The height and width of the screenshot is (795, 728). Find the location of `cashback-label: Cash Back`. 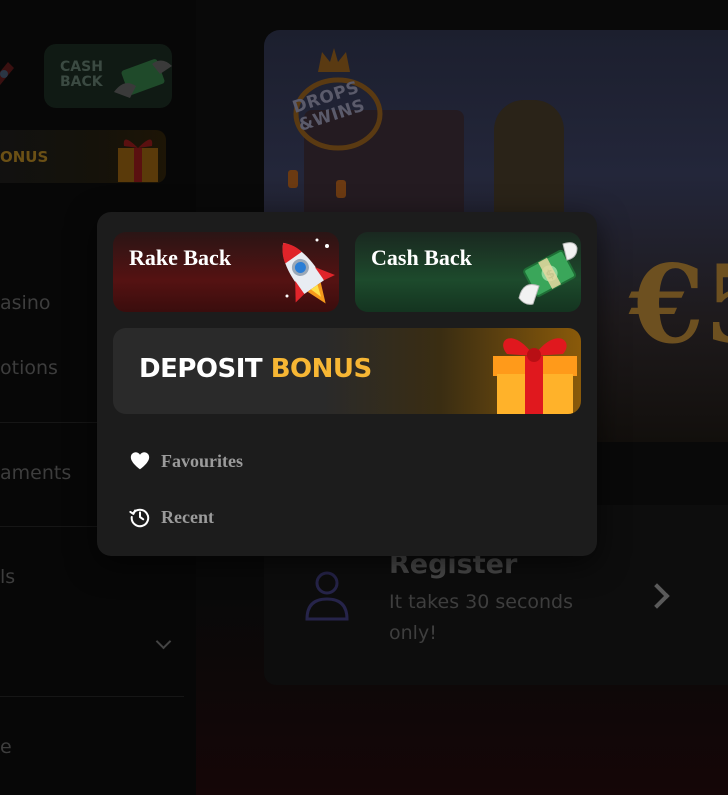

cashback-label: Cash Back is located at coordinates (421, 257).